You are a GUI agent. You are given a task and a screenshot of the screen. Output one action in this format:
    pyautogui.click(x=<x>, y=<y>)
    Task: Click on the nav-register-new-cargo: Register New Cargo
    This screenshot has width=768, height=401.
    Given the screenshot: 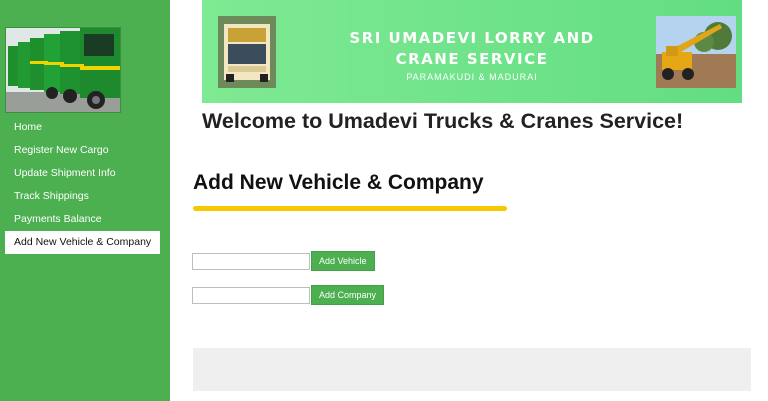 What is the action you would take?
    pyautogui.click(x=82, y=150)
    